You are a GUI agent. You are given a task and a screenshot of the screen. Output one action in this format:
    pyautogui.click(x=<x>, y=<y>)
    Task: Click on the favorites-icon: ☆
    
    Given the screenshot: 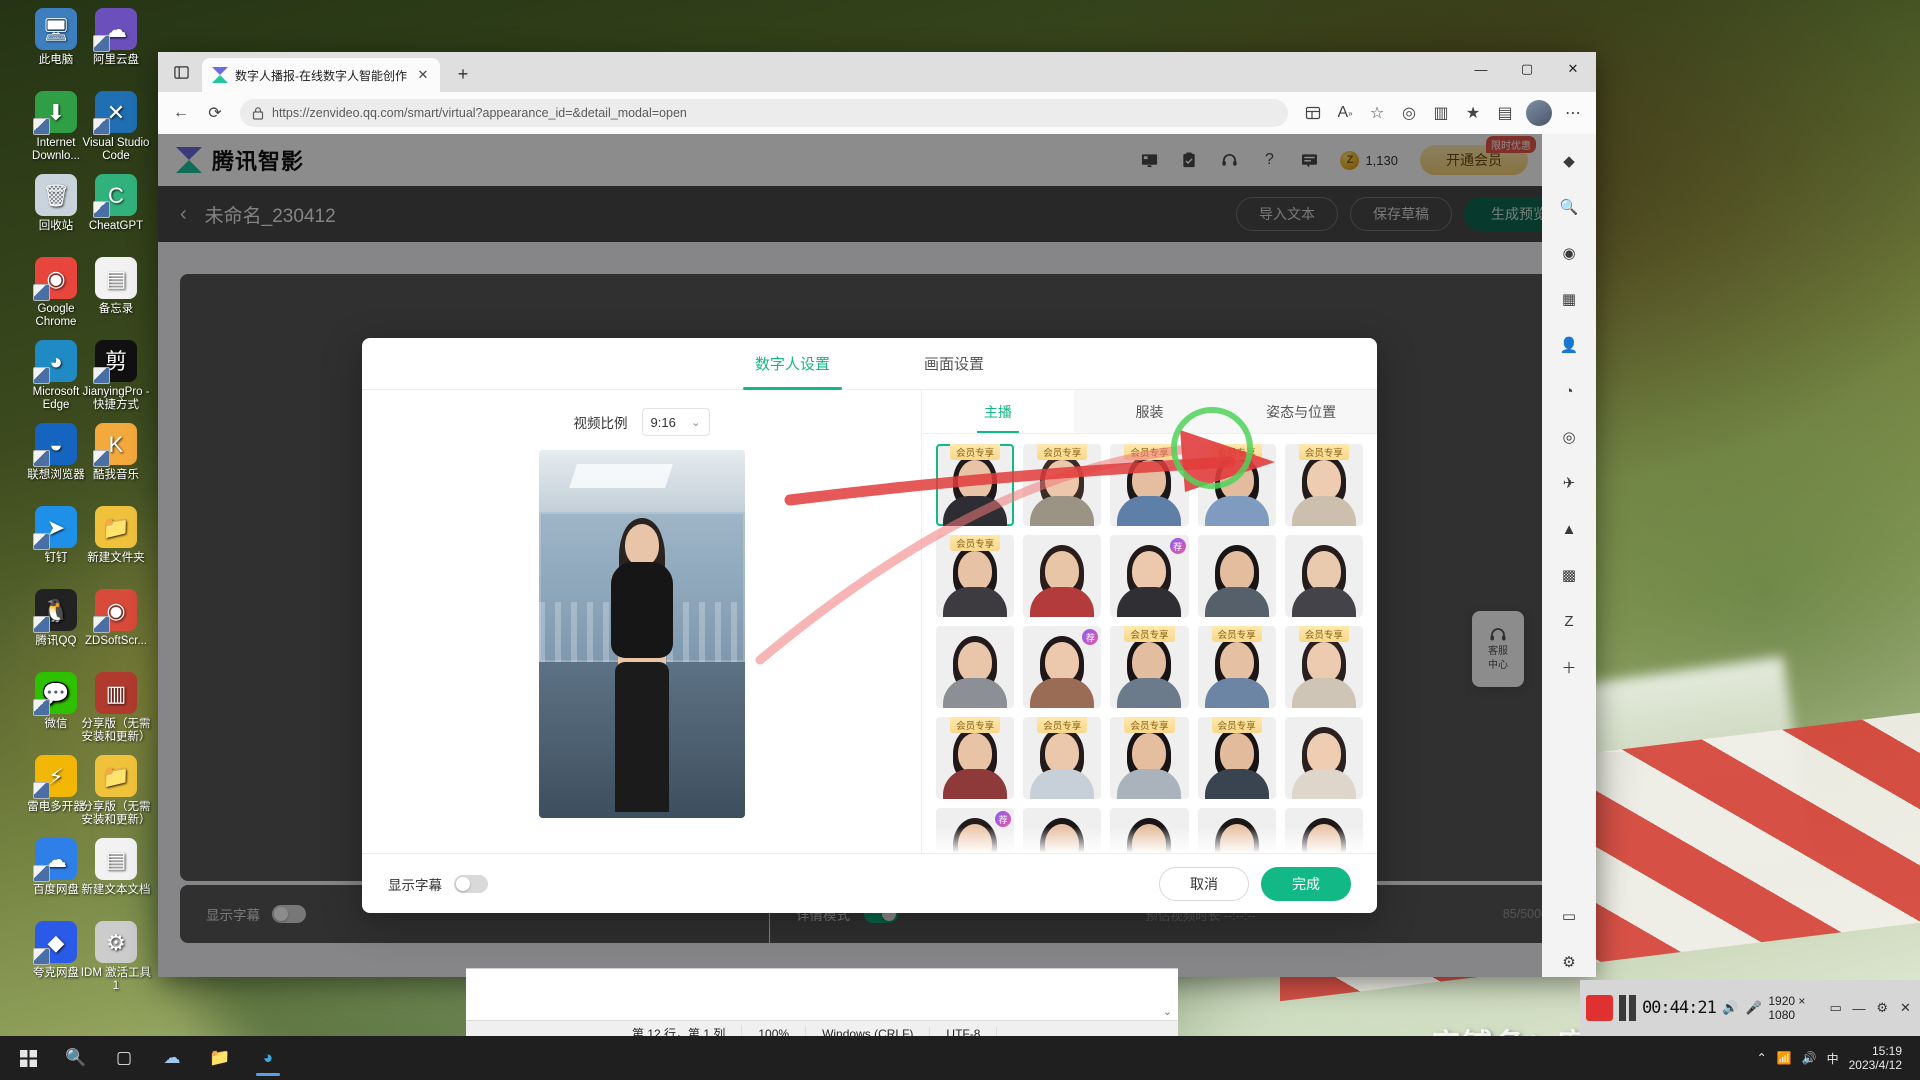 What is the action you would take?
    pyautogui.click(x=1377, y=113)
    